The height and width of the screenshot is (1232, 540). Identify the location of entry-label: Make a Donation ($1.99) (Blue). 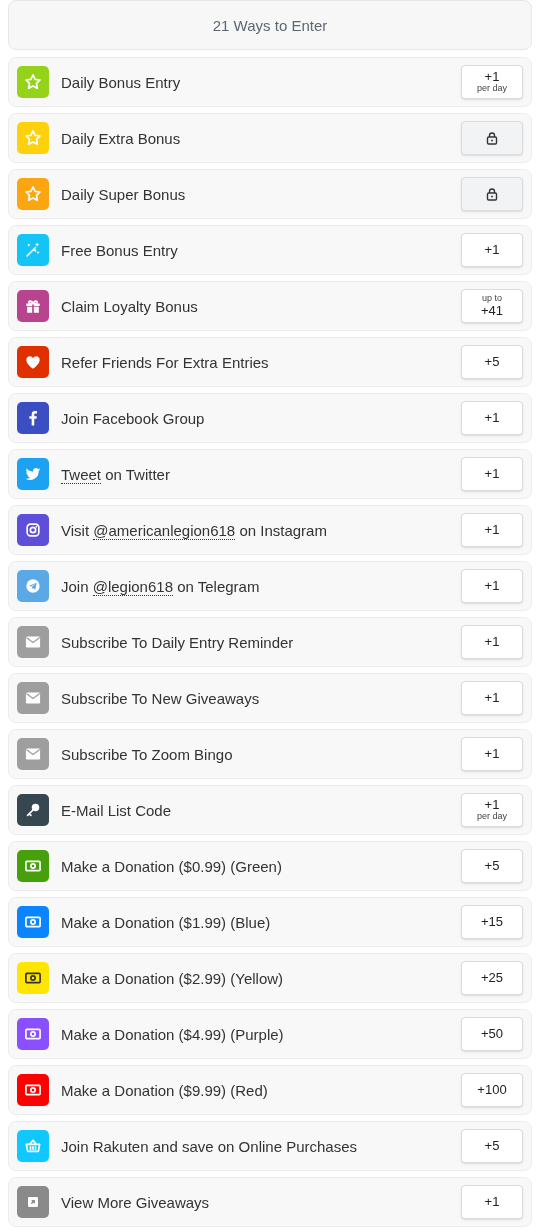
(166, 922).